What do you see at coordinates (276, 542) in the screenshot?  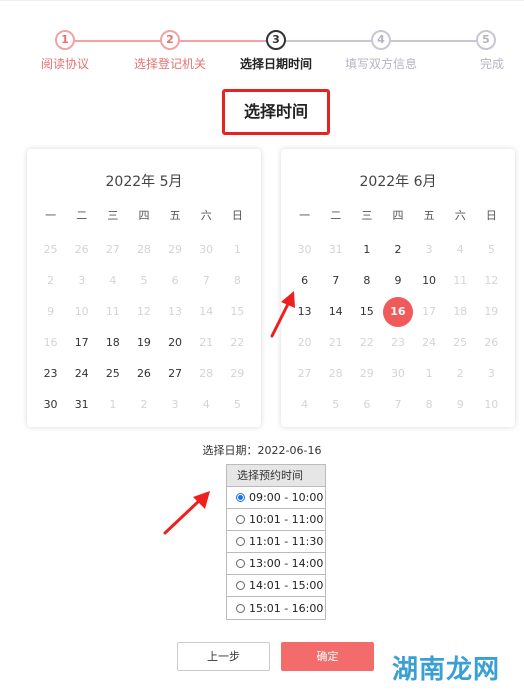 I see `time-slot-option: 11:01 - 11:30` at bounding box center [276, 542].